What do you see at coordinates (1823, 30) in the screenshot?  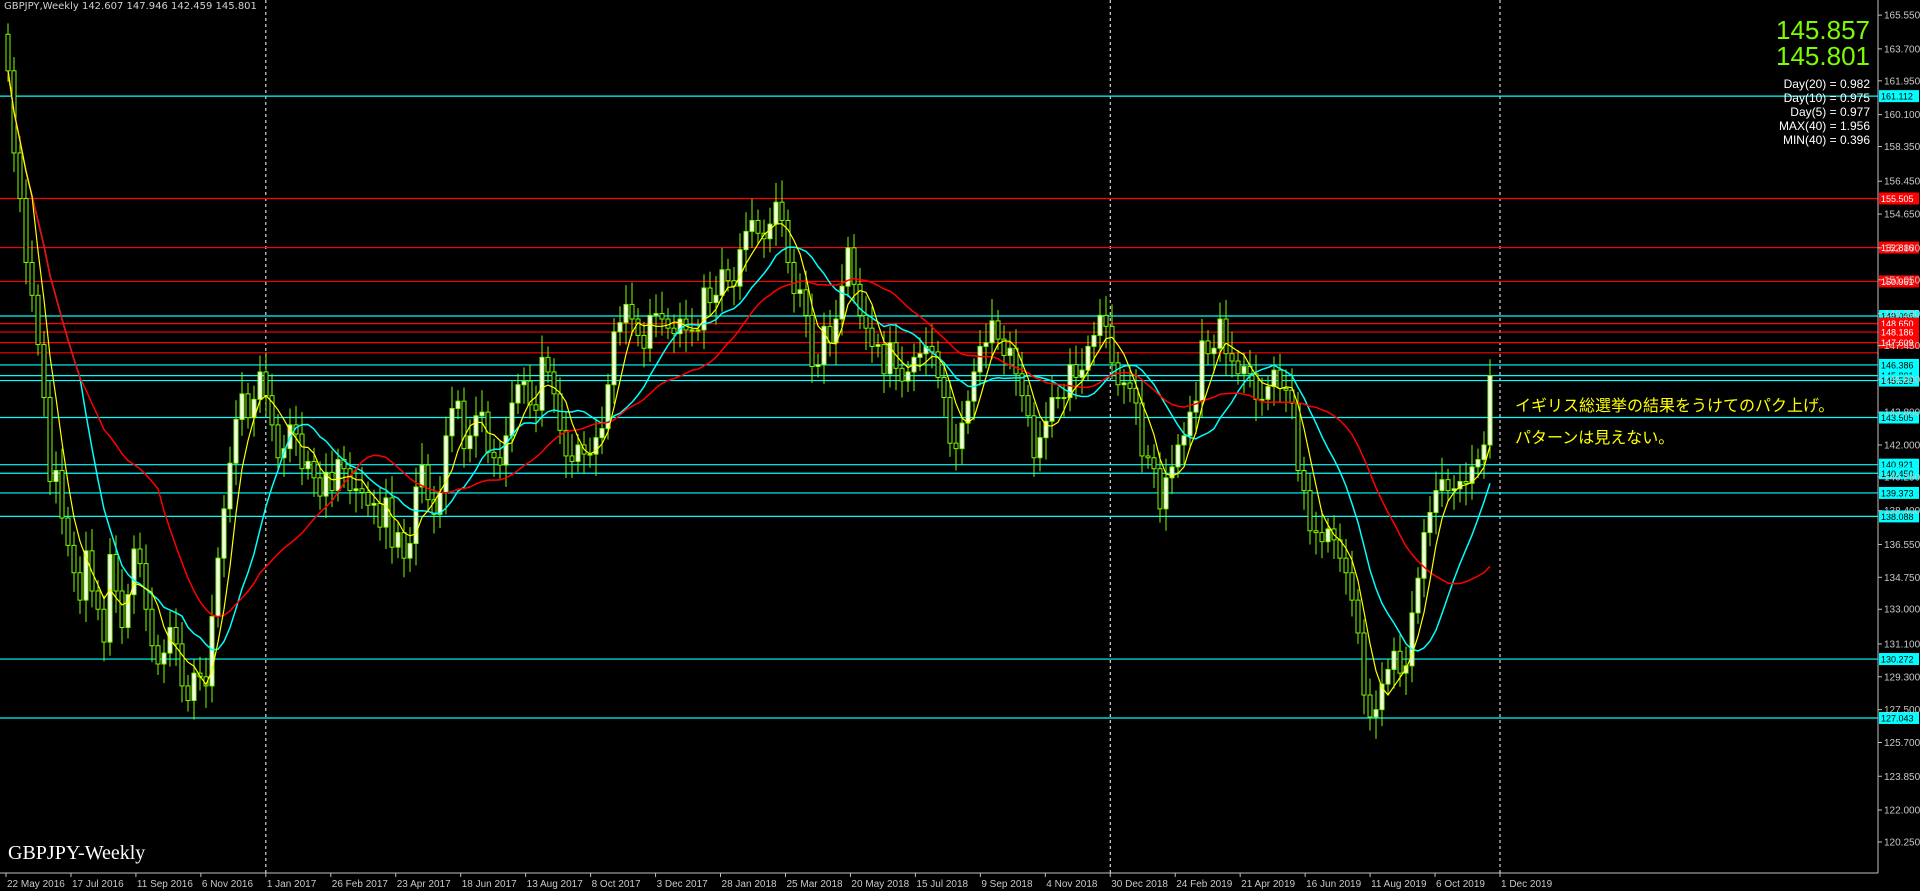 I see `ask-price: 145.857` at bounding box center [1823, 30].